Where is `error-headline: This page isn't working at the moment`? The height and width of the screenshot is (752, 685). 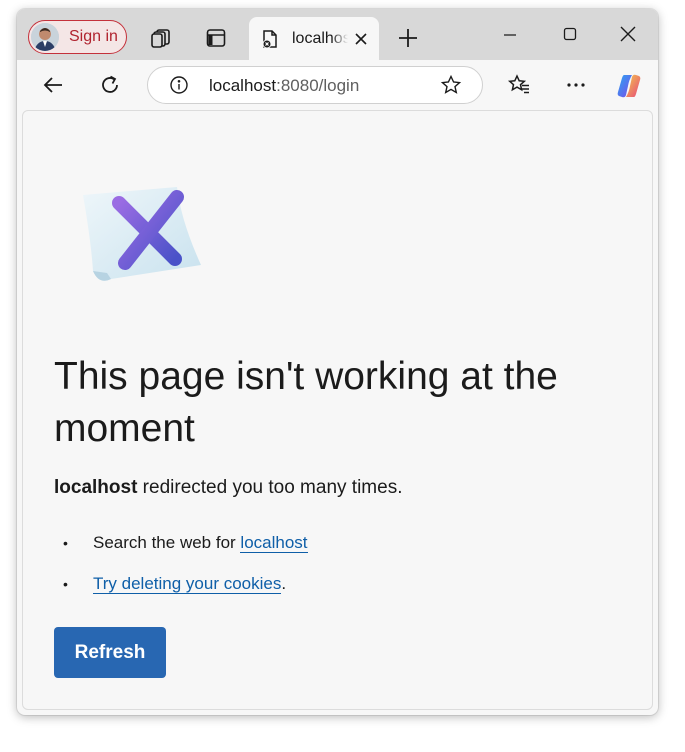 error-headline: This page isn't working at the moment is located at coordinates (306, 402).